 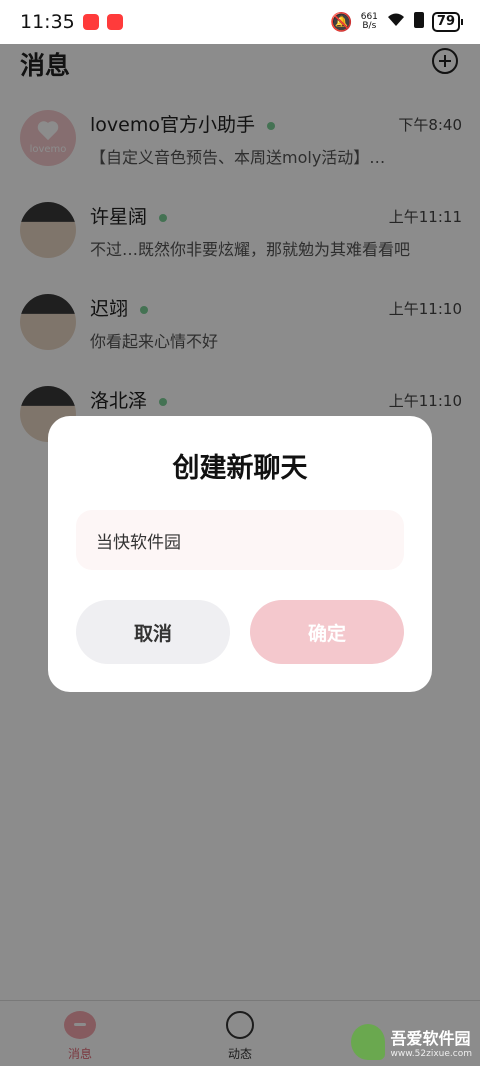 What do you see at coordinates (240, 22) in the screenshot?
I see `status-bar: 11:35 🔕 661 B/s 79` at bounding box center [240, 22].